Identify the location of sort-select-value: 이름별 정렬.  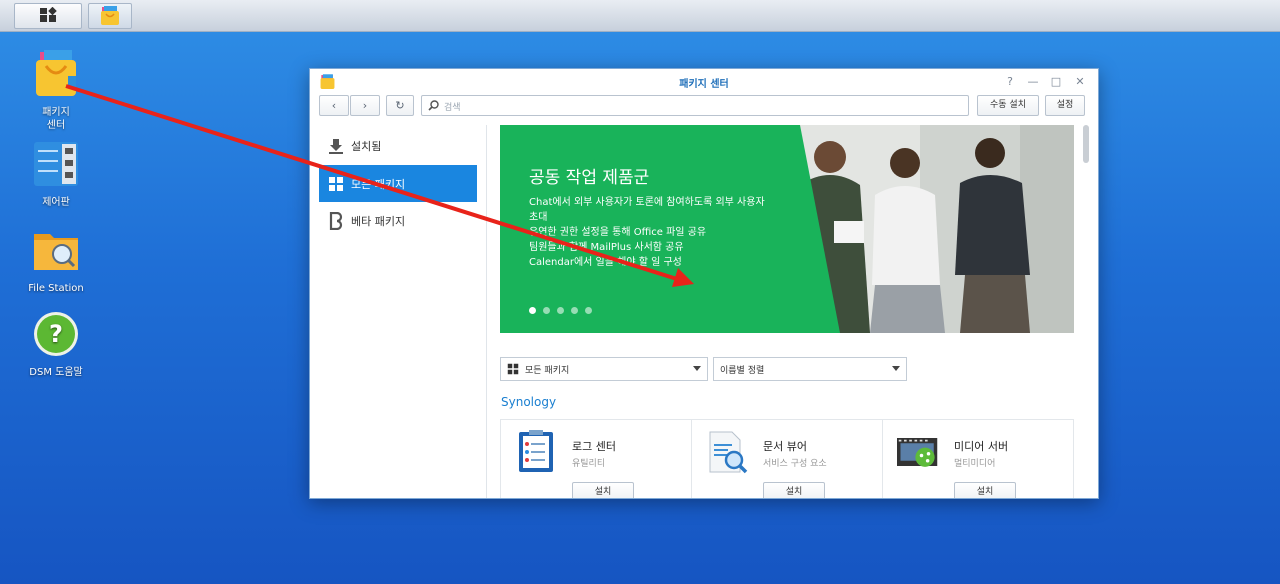
(742, 370).